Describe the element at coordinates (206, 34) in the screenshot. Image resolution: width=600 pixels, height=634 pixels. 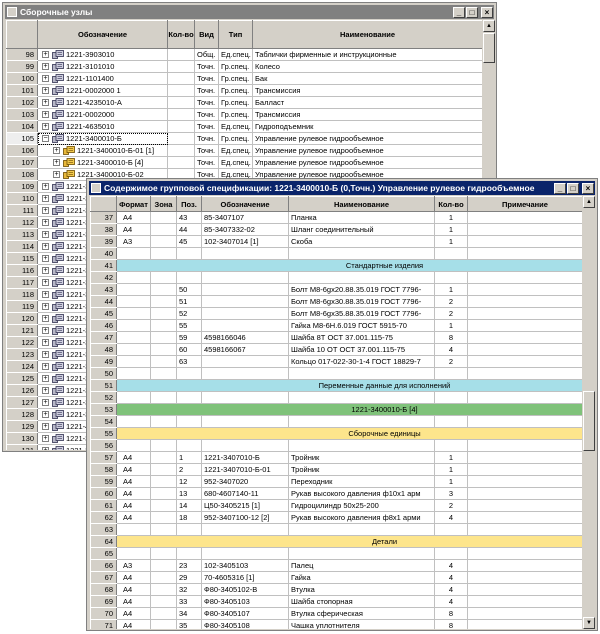
I see `column-header-3: Вид` at that location.